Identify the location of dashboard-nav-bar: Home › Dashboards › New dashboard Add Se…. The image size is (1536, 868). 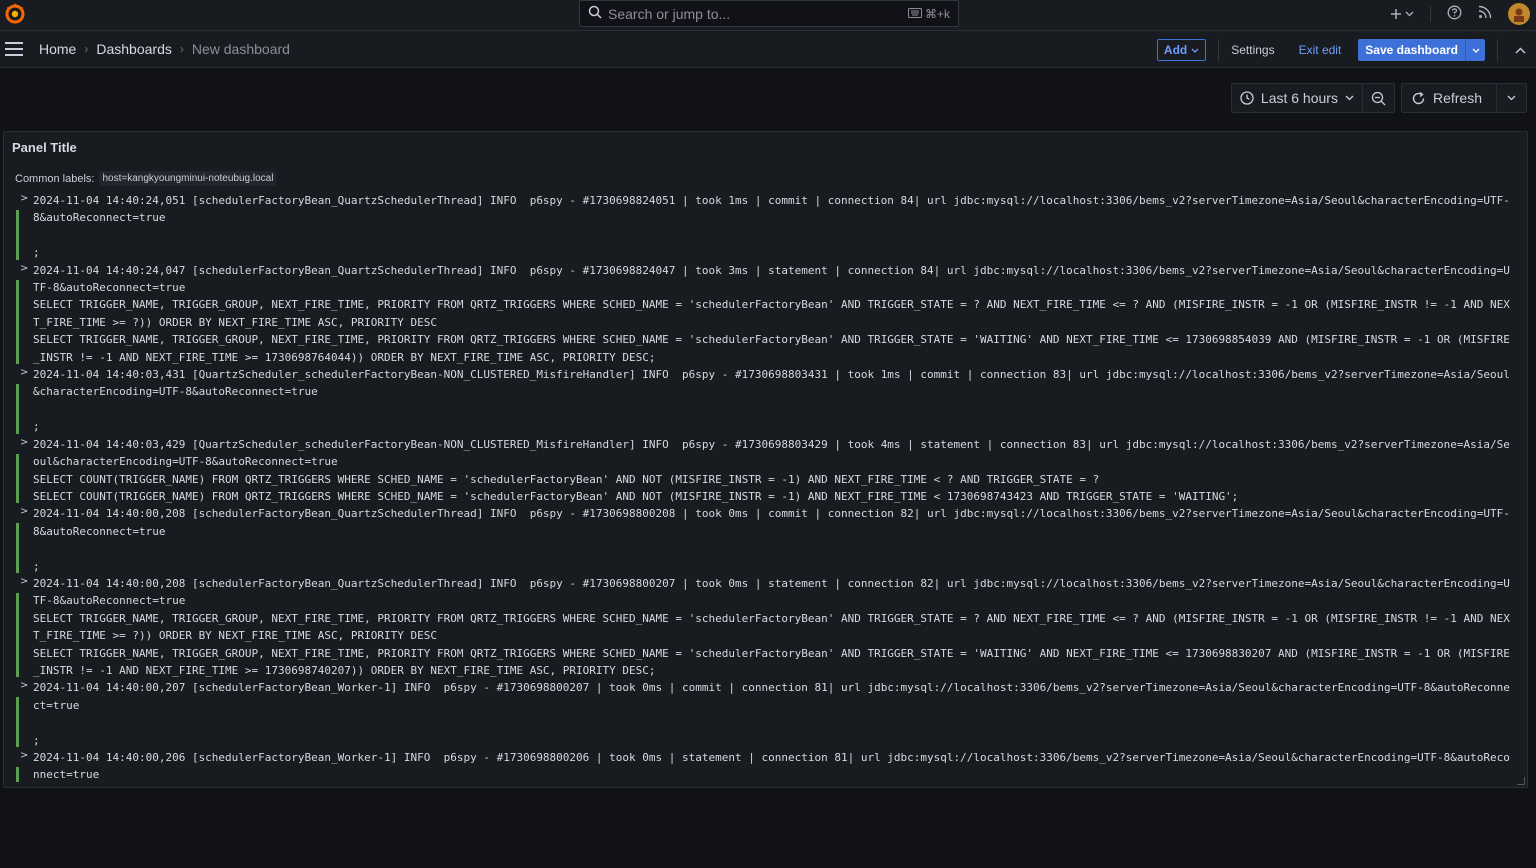
(768, 49).